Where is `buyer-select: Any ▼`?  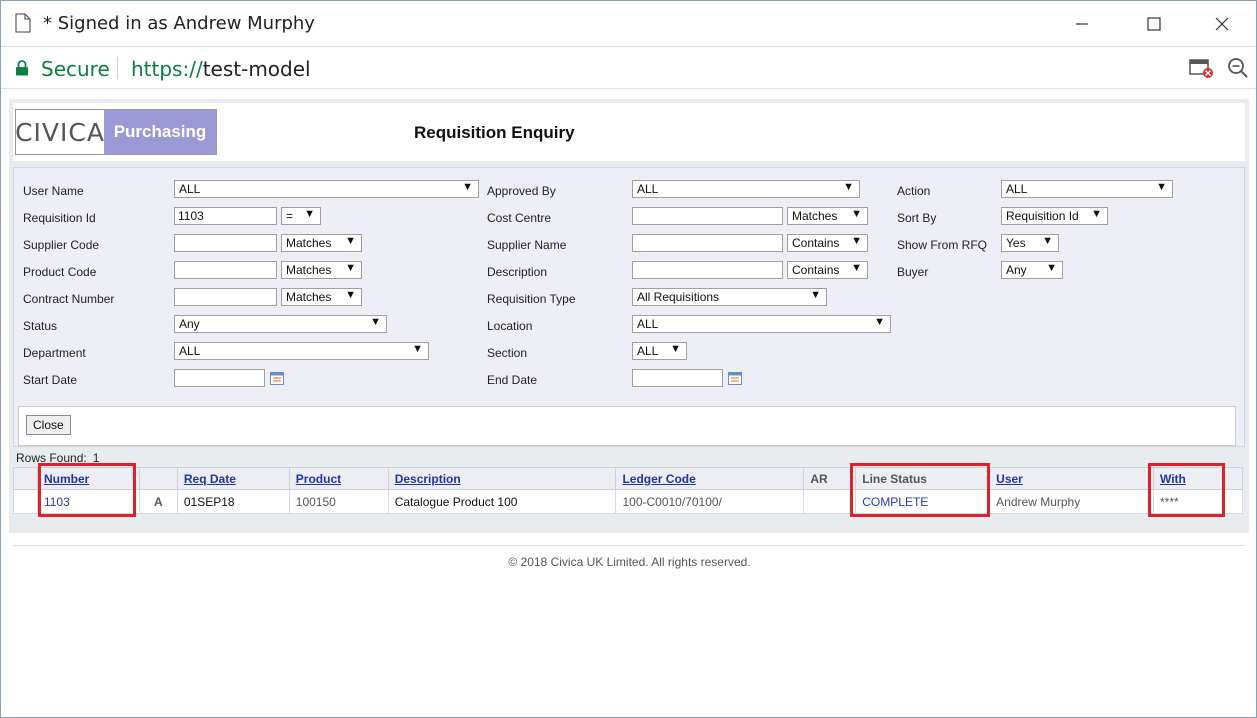
buyer-select: Any ▼ is located at coordinates (1032, 270).